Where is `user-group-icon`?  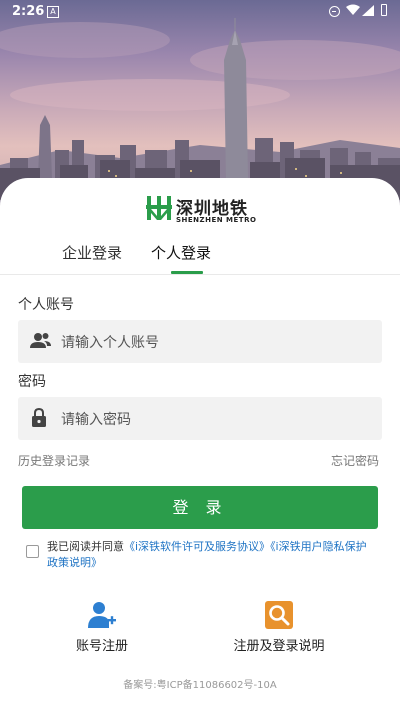 user-group-icon is located at coordinates (40, 340).